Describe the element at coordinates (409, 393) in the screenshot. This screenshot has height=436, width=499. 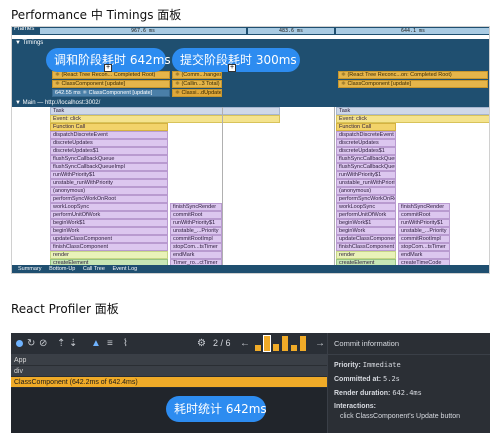
I see `render-duration-line: Render duration: 642.4ms` at that location.